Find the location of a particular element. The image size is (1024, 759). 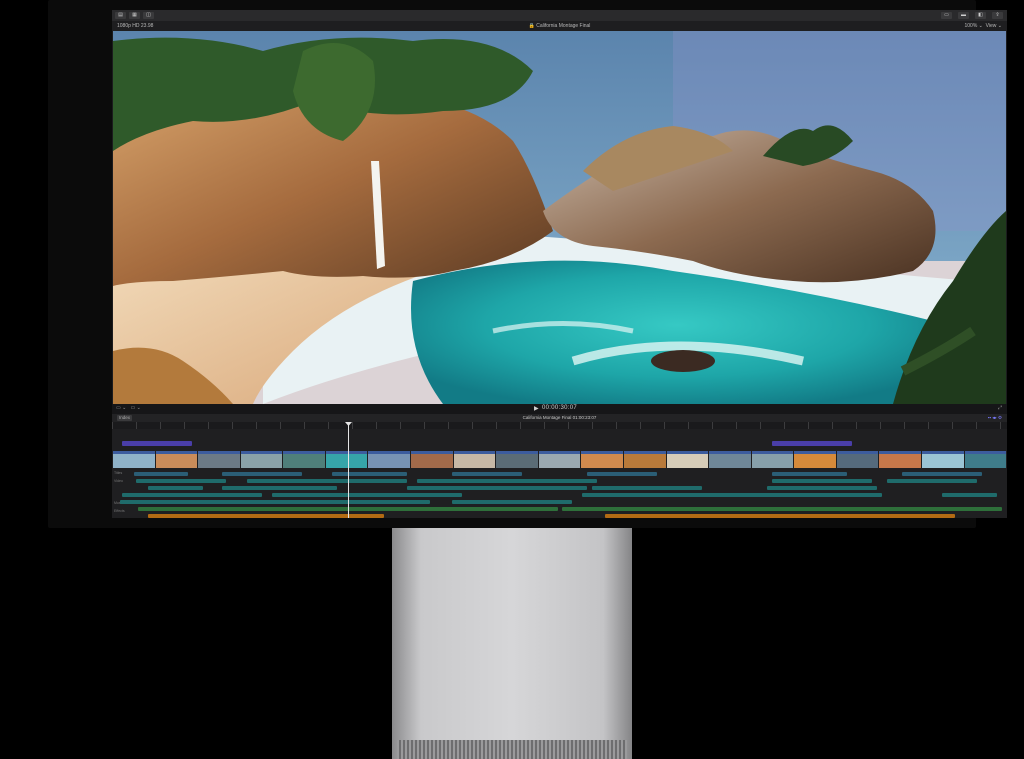

share-icon: ⇪ is located at coordinates (997, 15).